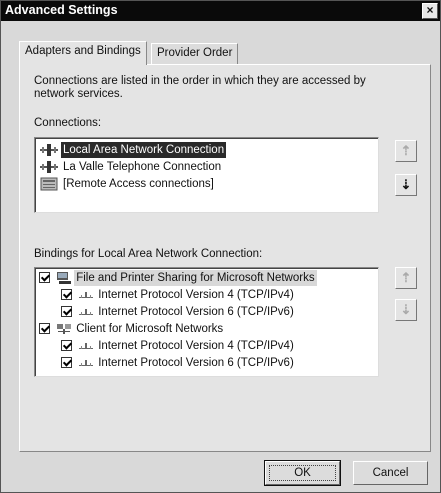  Describe the element at coordinates (68, 123) in the screenshot. I see `connections-label: Connections:` at that location.